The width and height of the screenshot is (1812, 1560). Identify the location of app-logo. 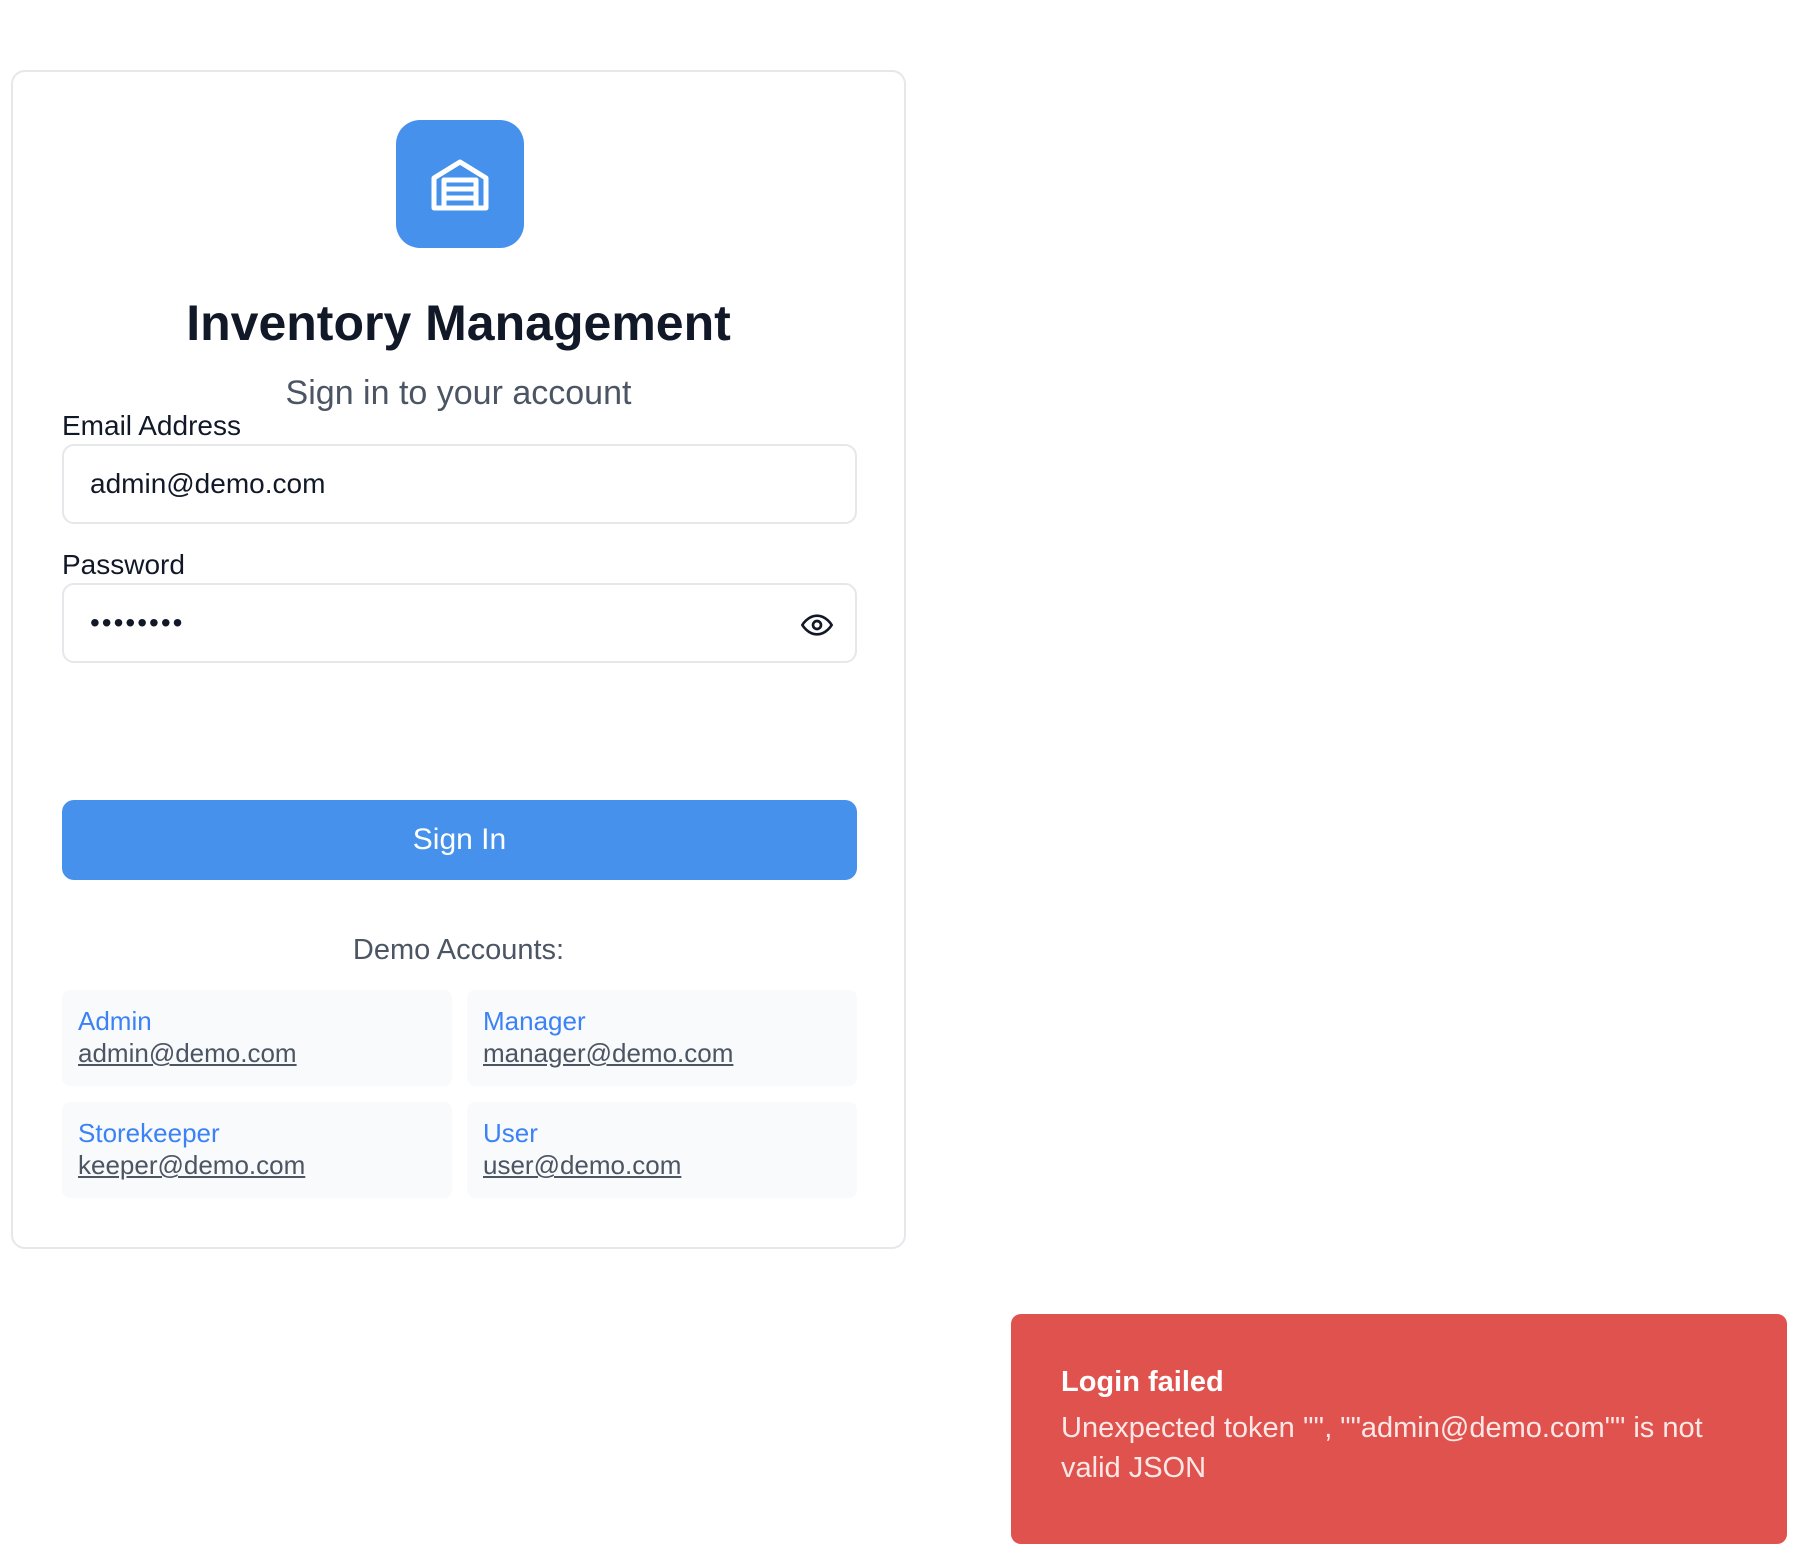
(460, 184).